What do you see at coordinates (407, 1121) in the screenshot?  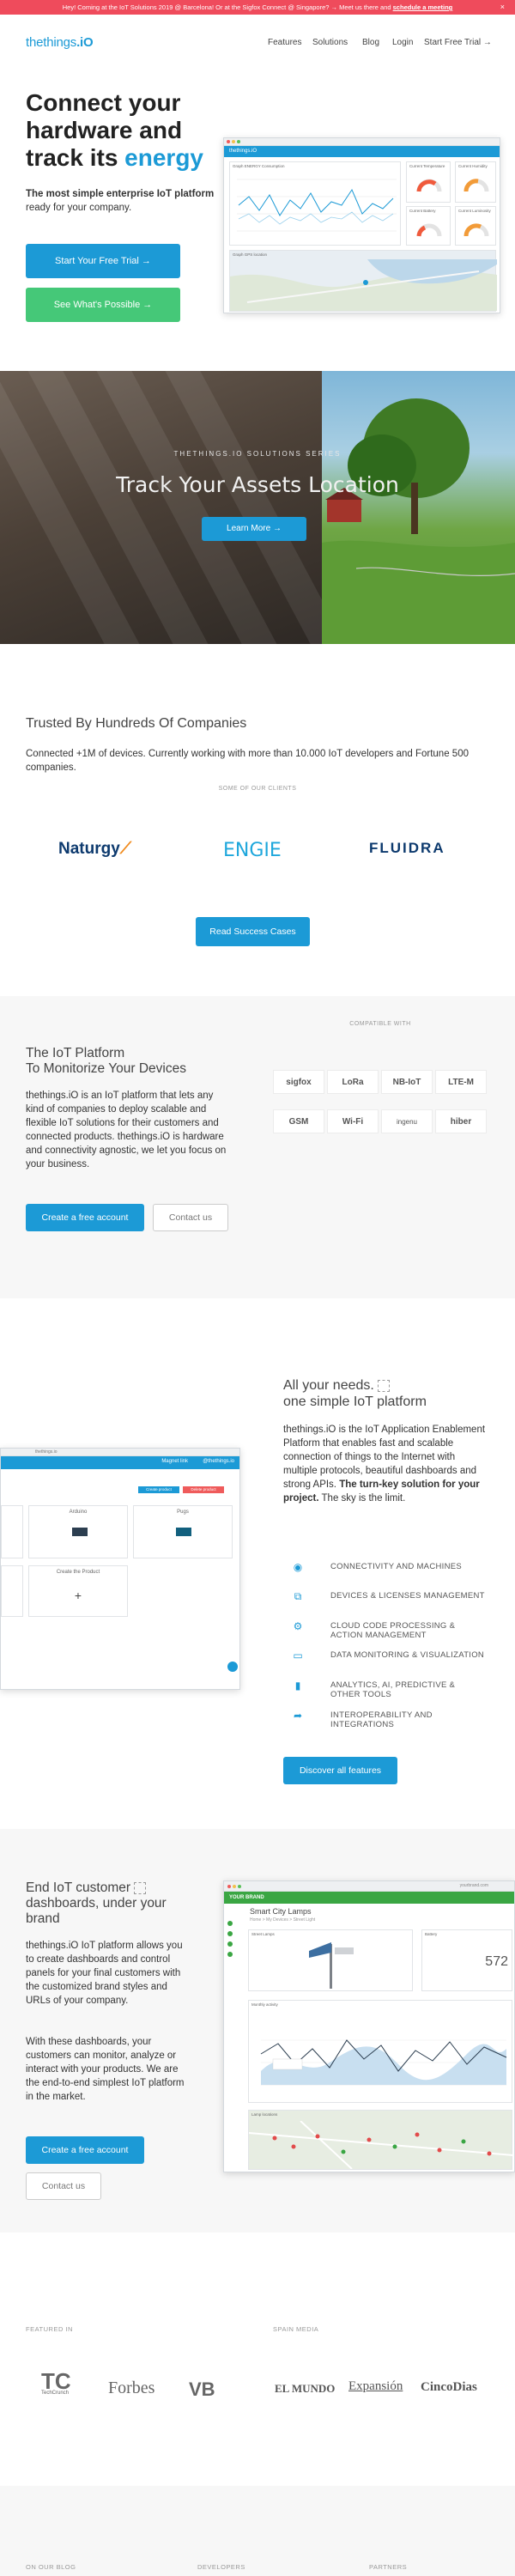 I see `compatible-ingenu: ingenu` at bounding box center [407, 1121].